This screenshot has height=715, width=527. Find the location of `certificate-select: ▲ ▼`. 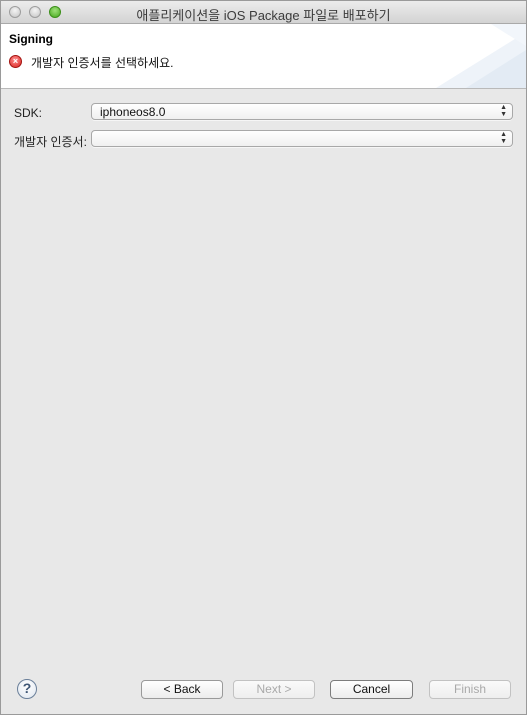

certificate-select: ▲ ▼ is located at coordinates (302, 138).